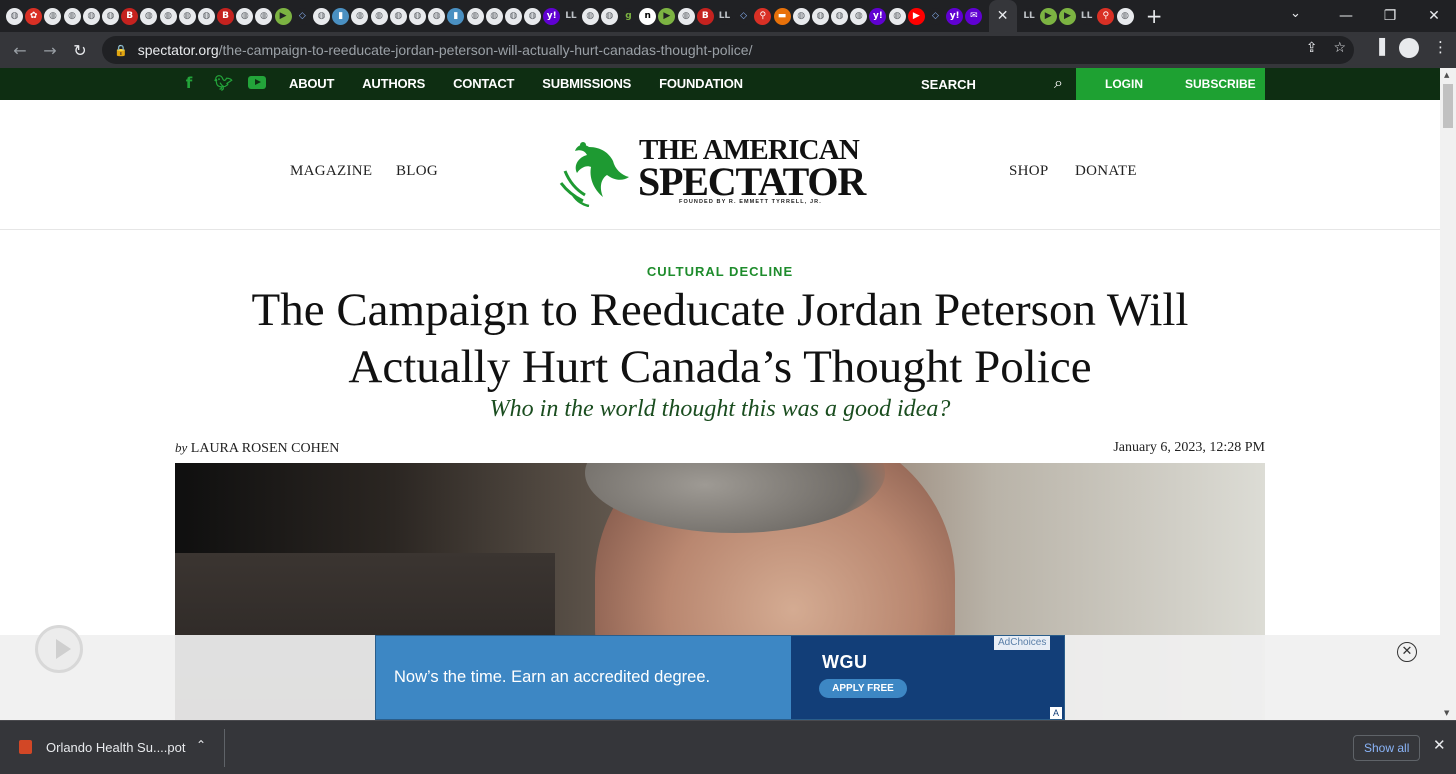  I want to click on ad-brand-logo: WGU, so click(845, 662).